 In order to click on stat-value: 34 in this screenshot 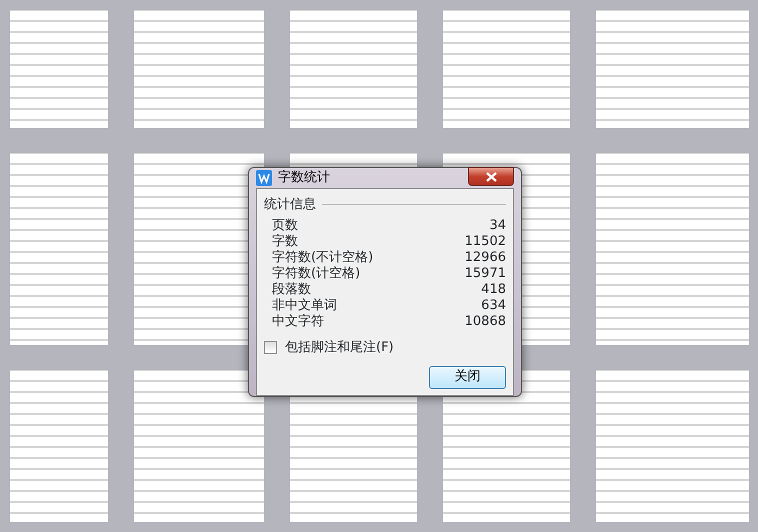, I will do `click(497, 226)`.